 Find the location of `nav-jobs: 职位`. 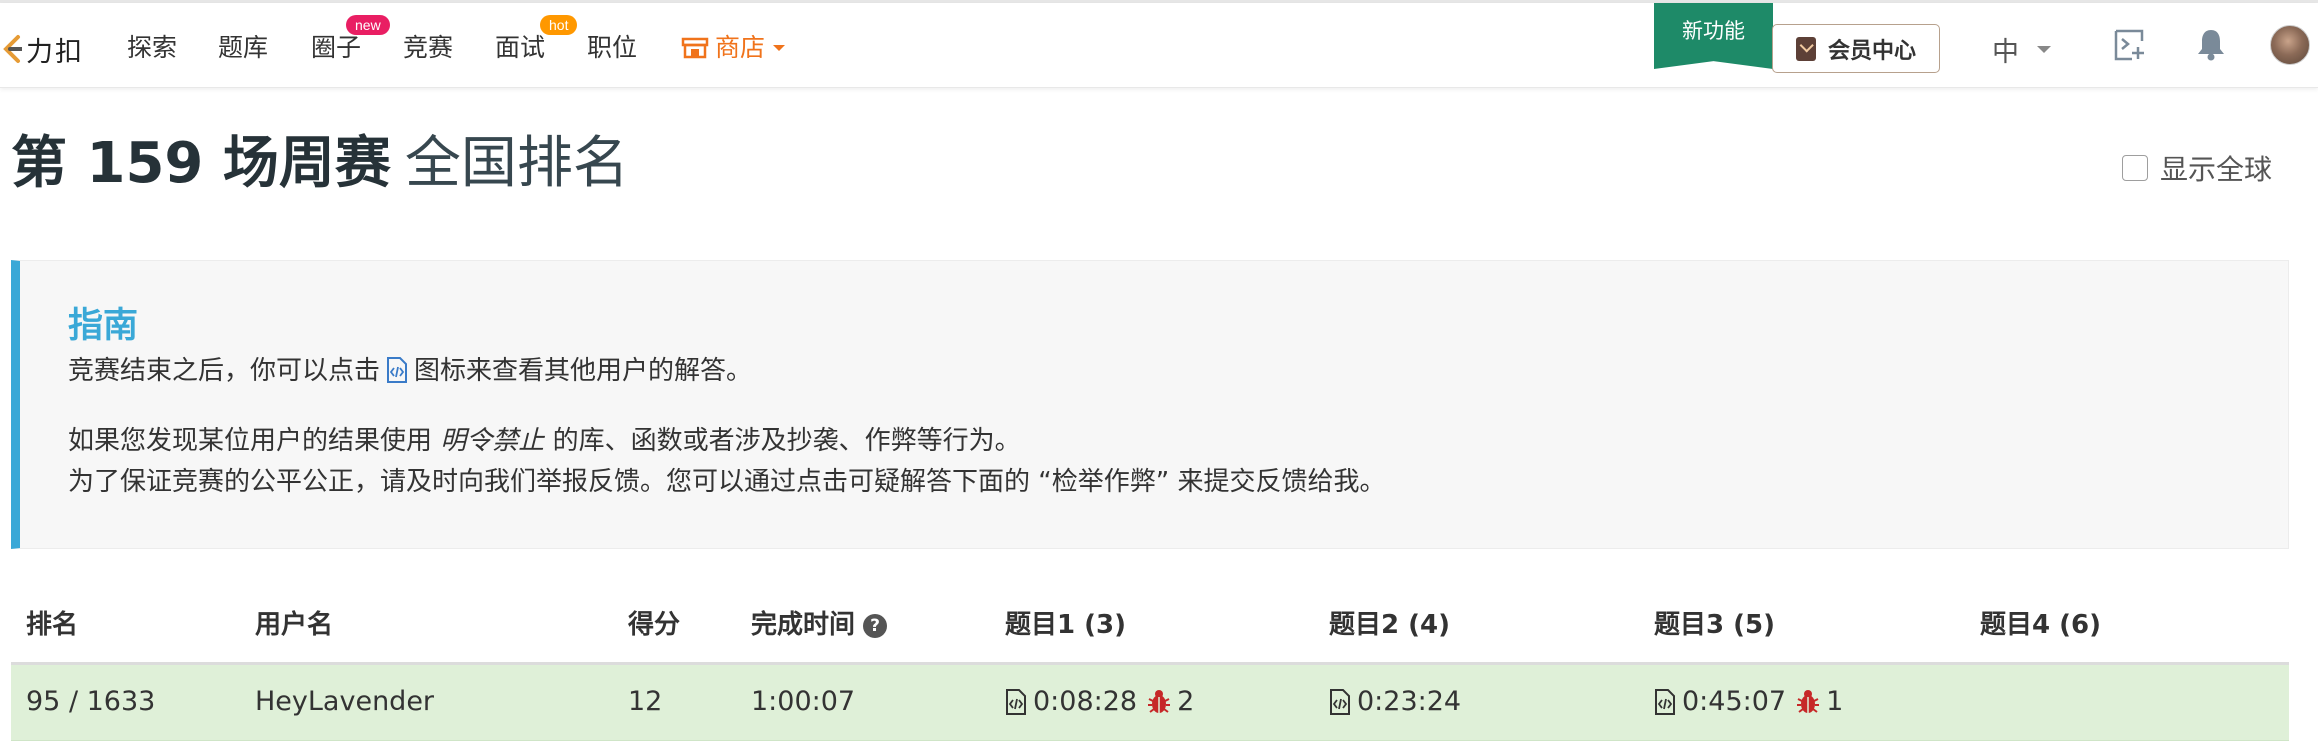

nav-jobs: 职位 is located at coordinates (612, 48).